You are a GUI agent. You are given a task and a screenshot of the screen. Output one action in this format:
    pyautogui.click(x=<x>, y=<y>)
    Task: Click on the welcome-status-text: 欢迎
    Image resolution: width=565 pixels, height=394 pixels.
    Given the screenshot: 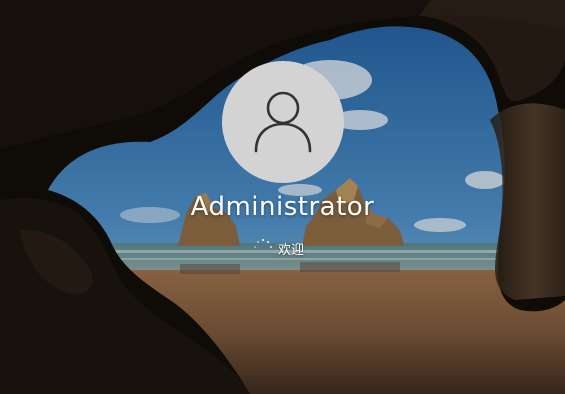 What is the action you would take?
    pyautogui.click(x=291, y=250)
    